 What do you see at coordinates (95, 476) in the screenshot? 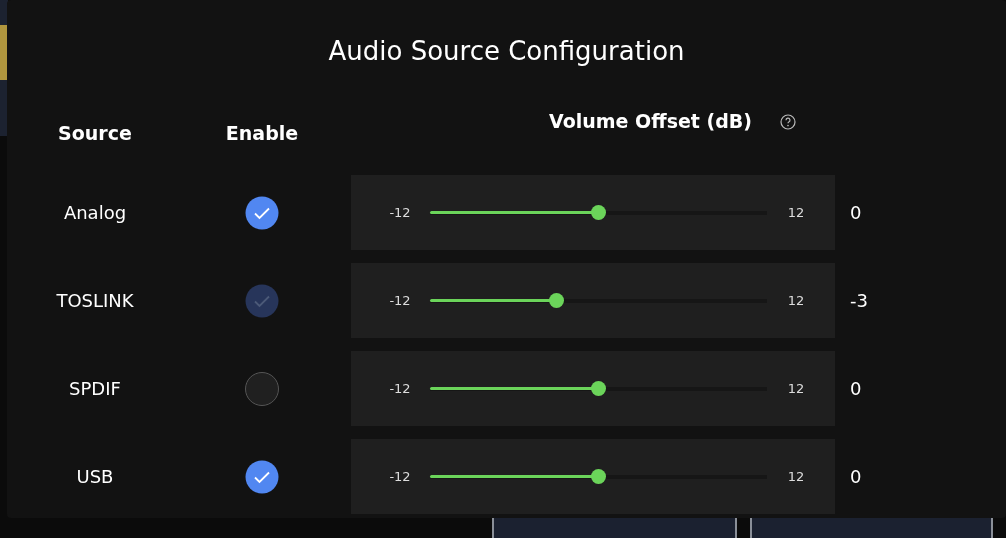
I see `source-name: USB` at bounding box center [95, 476].